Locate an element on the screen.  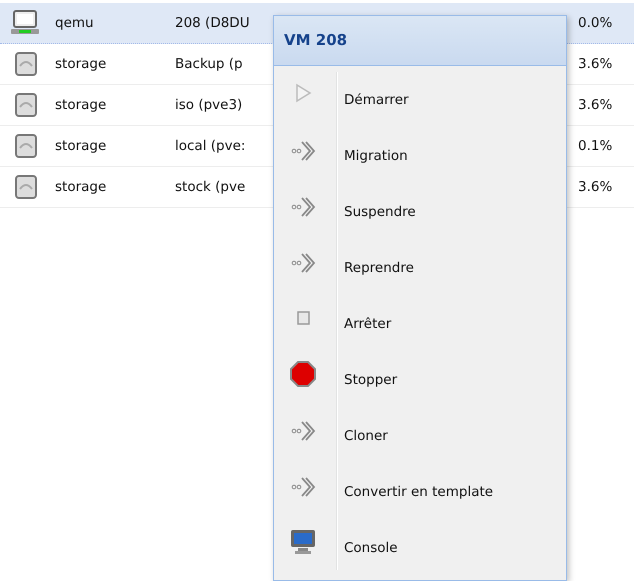
name-cell: iso (pve3) is located at coordinates (208, 104).